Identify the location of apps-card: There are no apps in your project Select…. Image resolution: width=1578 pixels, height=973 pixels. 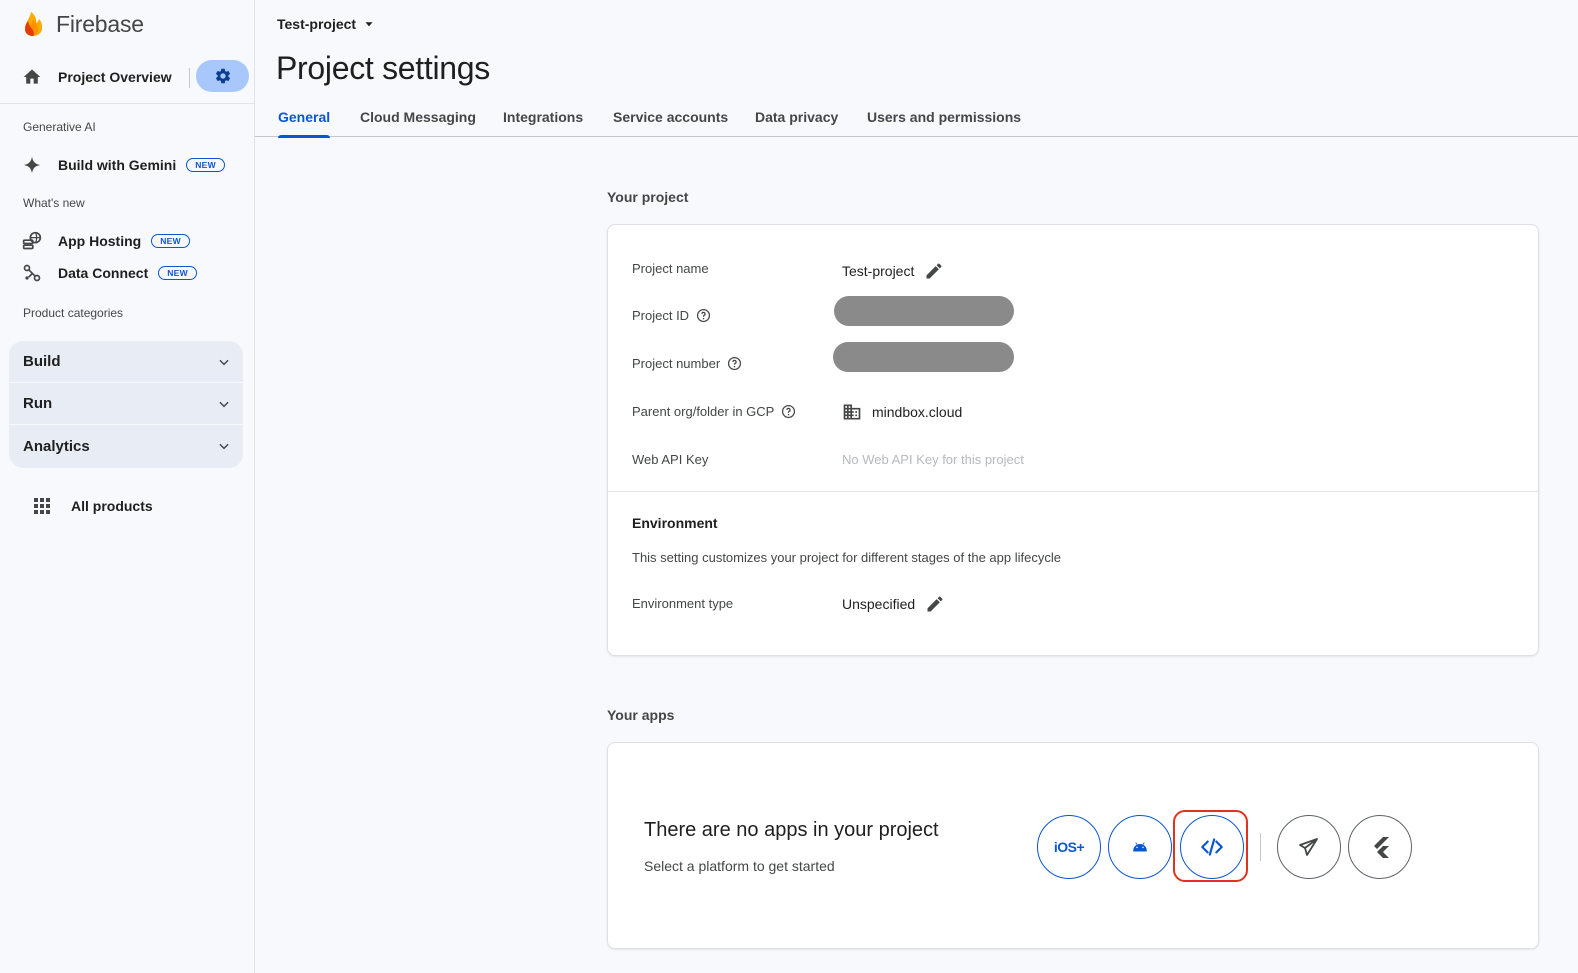
(1073, 845).